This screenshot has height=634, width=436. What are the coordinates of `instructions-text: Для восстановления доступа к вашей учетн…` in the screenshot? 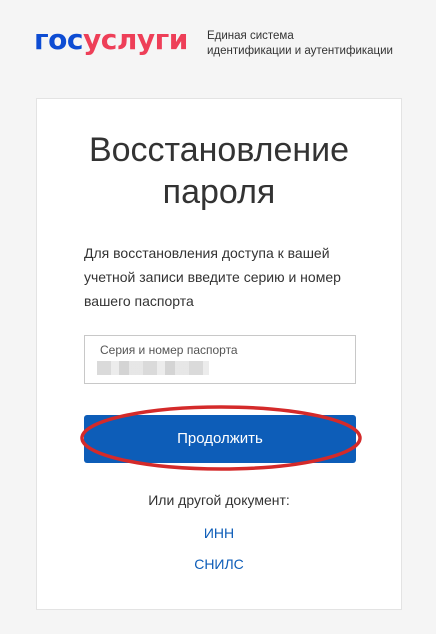 It's located at (212, 277).